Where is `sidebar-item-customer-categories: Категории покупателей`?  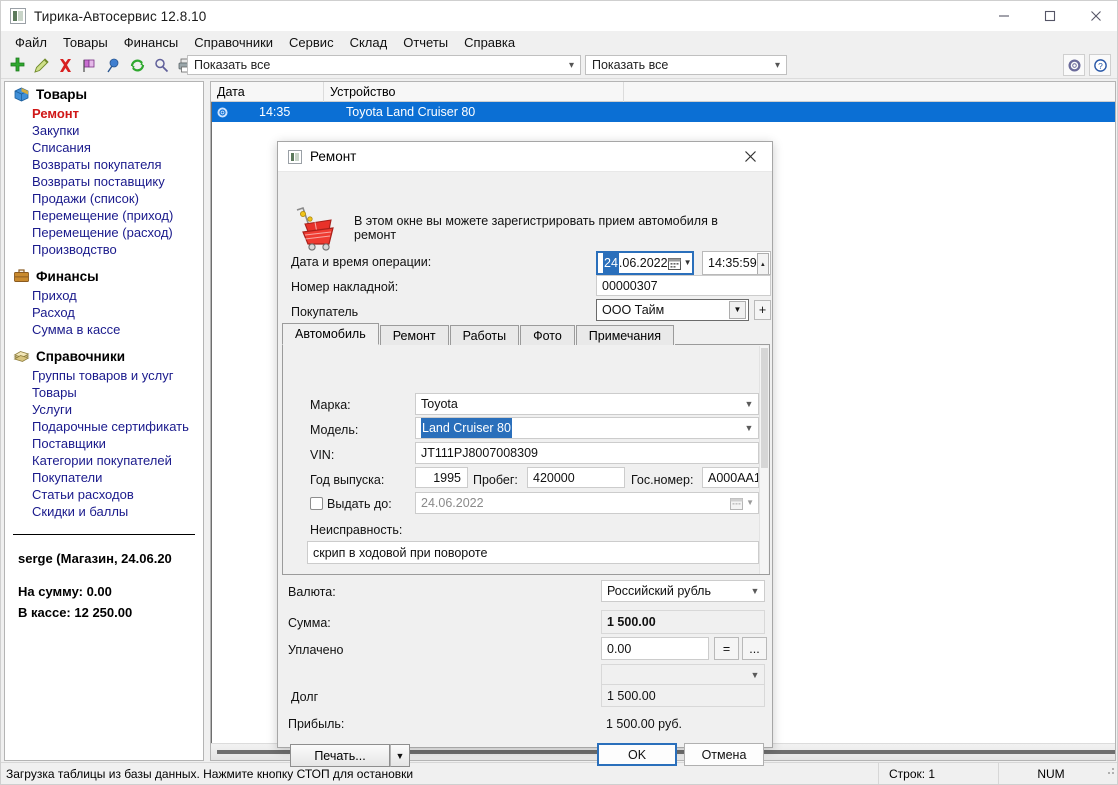
sidebar-item-customer-categories: Категории покупателей is located at coordinates (104, 460).